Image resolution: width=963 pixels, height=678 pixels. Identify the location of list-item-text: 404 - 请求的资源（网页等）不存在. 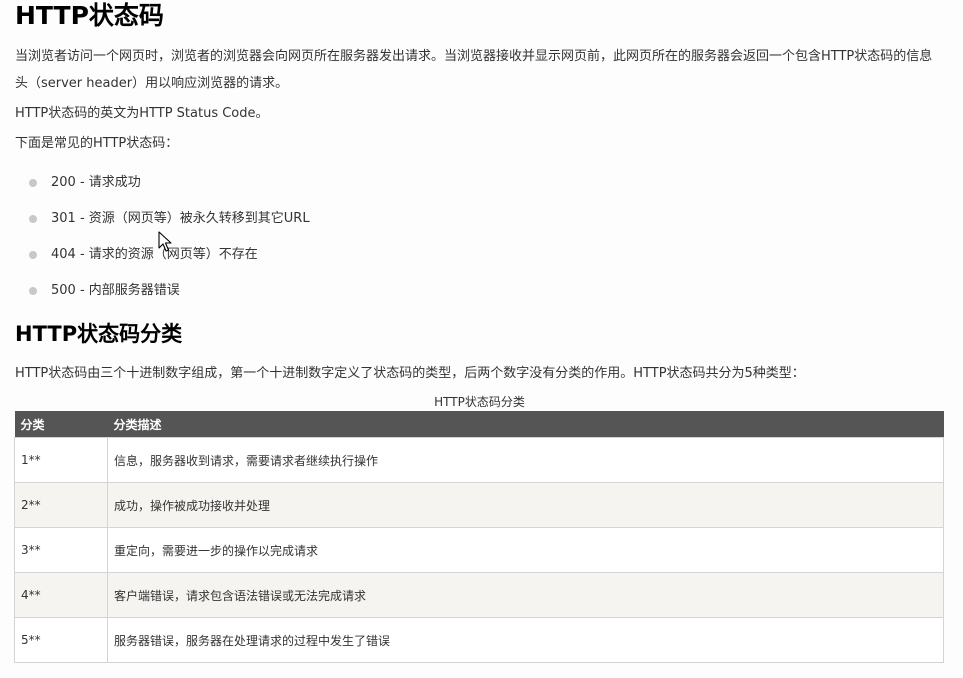
(154, 254).